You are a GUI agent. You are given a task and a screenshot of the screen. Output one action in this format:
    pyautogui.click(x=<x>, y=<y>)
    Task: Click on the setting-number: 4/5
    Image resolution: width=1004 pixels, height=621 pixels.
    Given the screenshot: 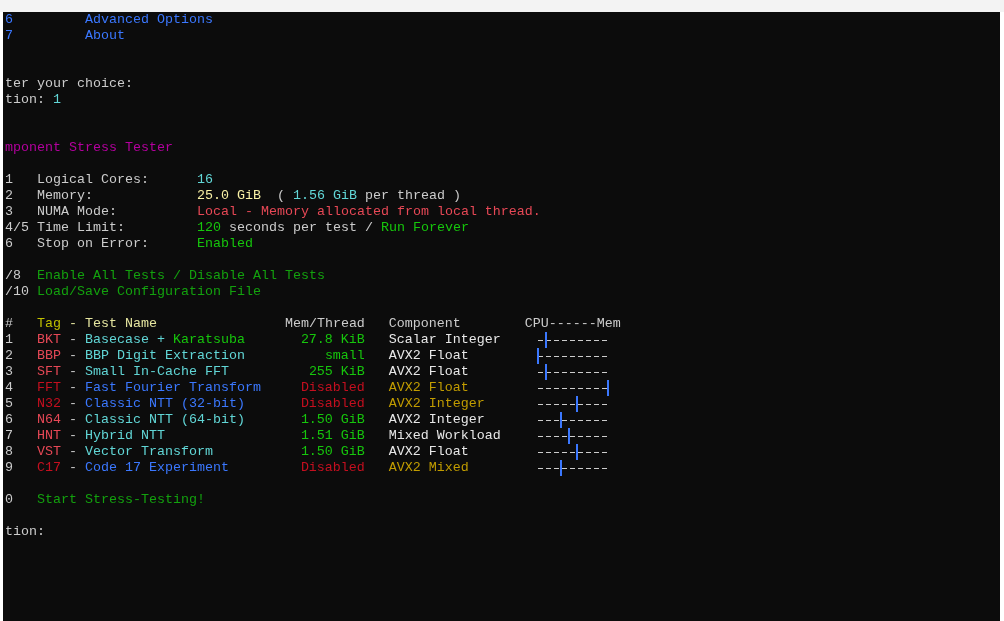 What is the action you would take?
    pyautogui.click(x=17, y=228)
    